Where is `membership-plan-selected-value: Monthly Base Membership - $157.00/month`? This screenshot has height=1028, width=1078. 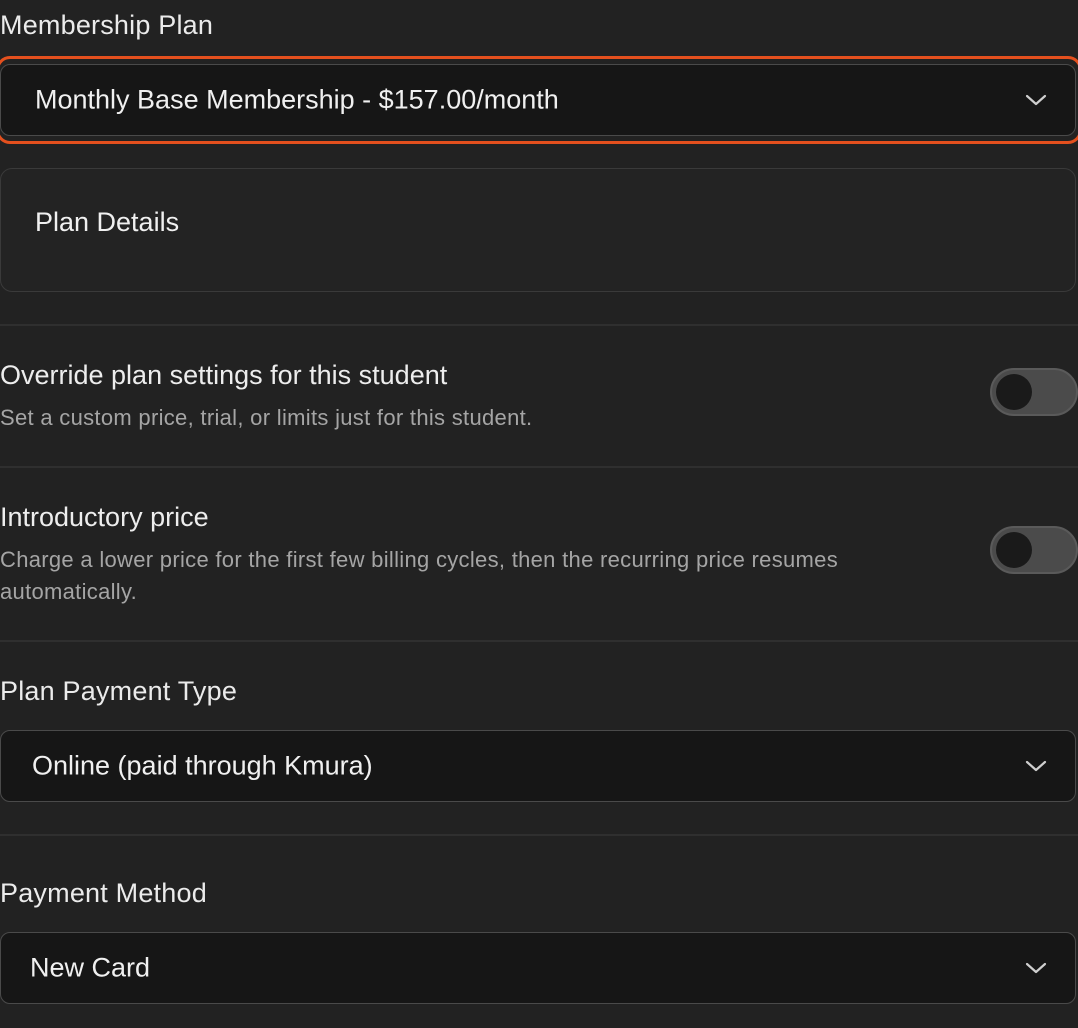 membership-plan-selected-value: Monthly Base Membership - $157.00/month is located at coordinates (297, 99).